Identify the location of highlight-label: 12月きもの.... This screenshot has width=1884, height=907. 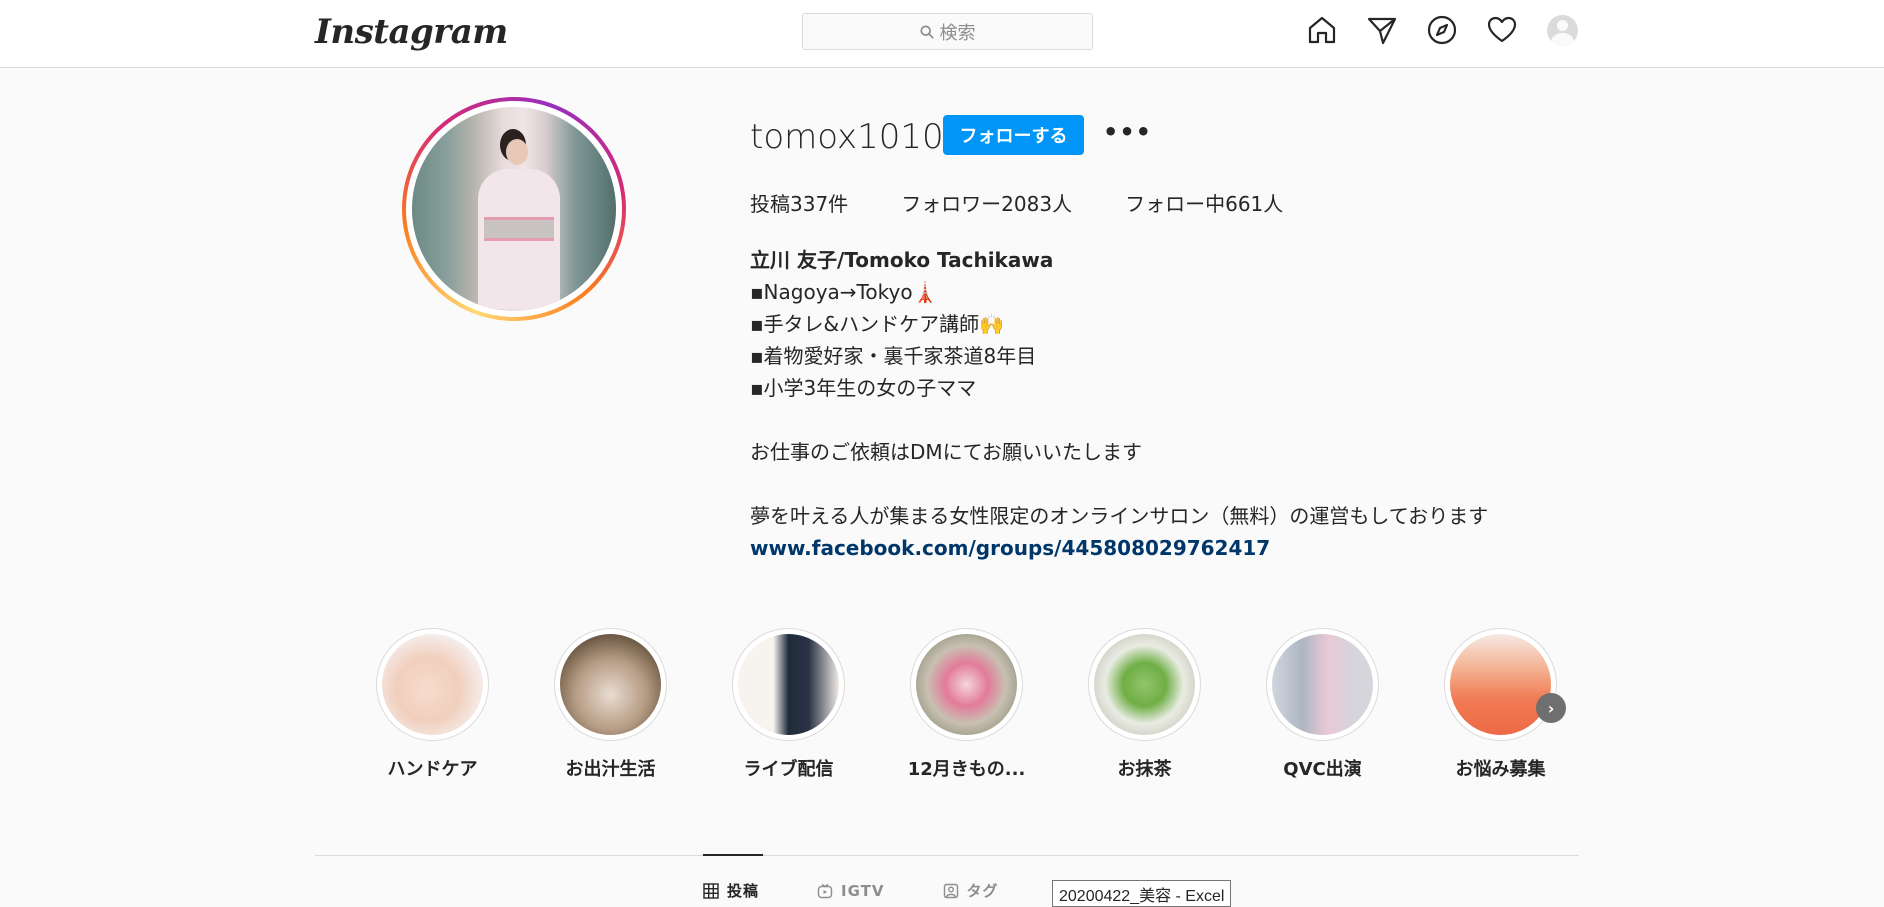
(966, 769).